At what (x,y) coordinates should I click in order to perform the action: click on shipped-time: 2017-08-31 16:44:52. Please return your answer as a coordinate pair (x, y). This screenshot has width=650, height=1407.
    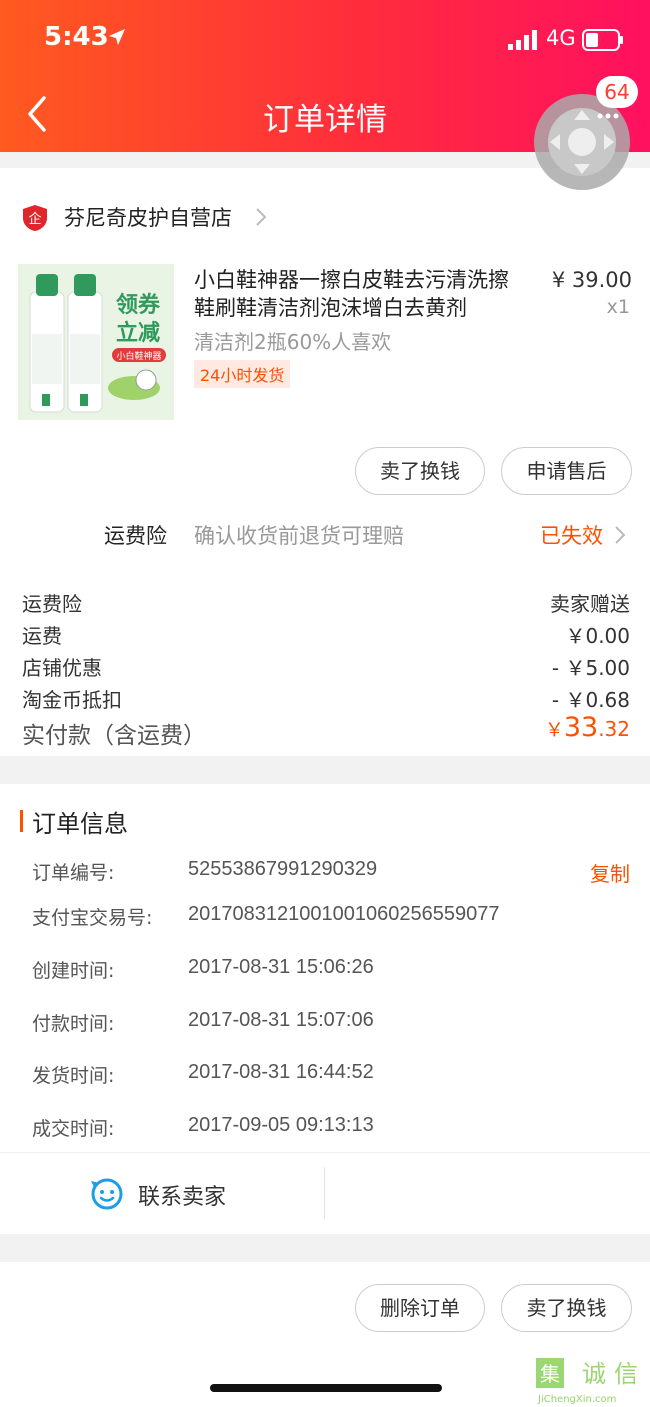
    Looking at the image, I should click on (281, 1072).